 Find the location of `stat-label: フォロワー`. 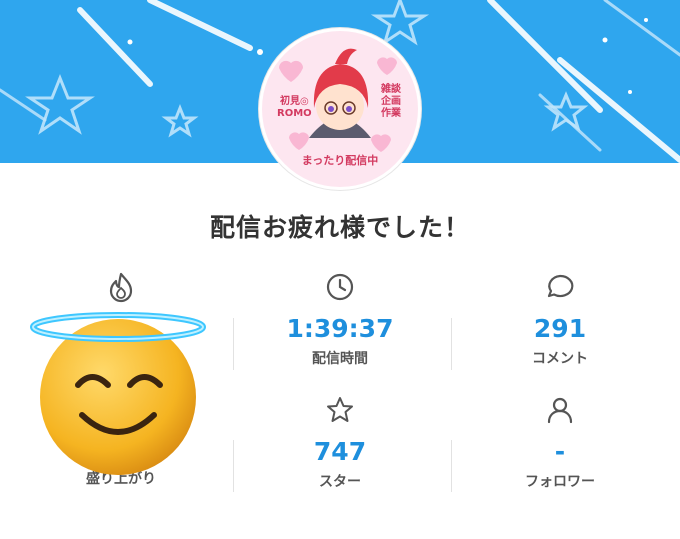

stat-label: フォロワー is located at coordinates (560, 482).